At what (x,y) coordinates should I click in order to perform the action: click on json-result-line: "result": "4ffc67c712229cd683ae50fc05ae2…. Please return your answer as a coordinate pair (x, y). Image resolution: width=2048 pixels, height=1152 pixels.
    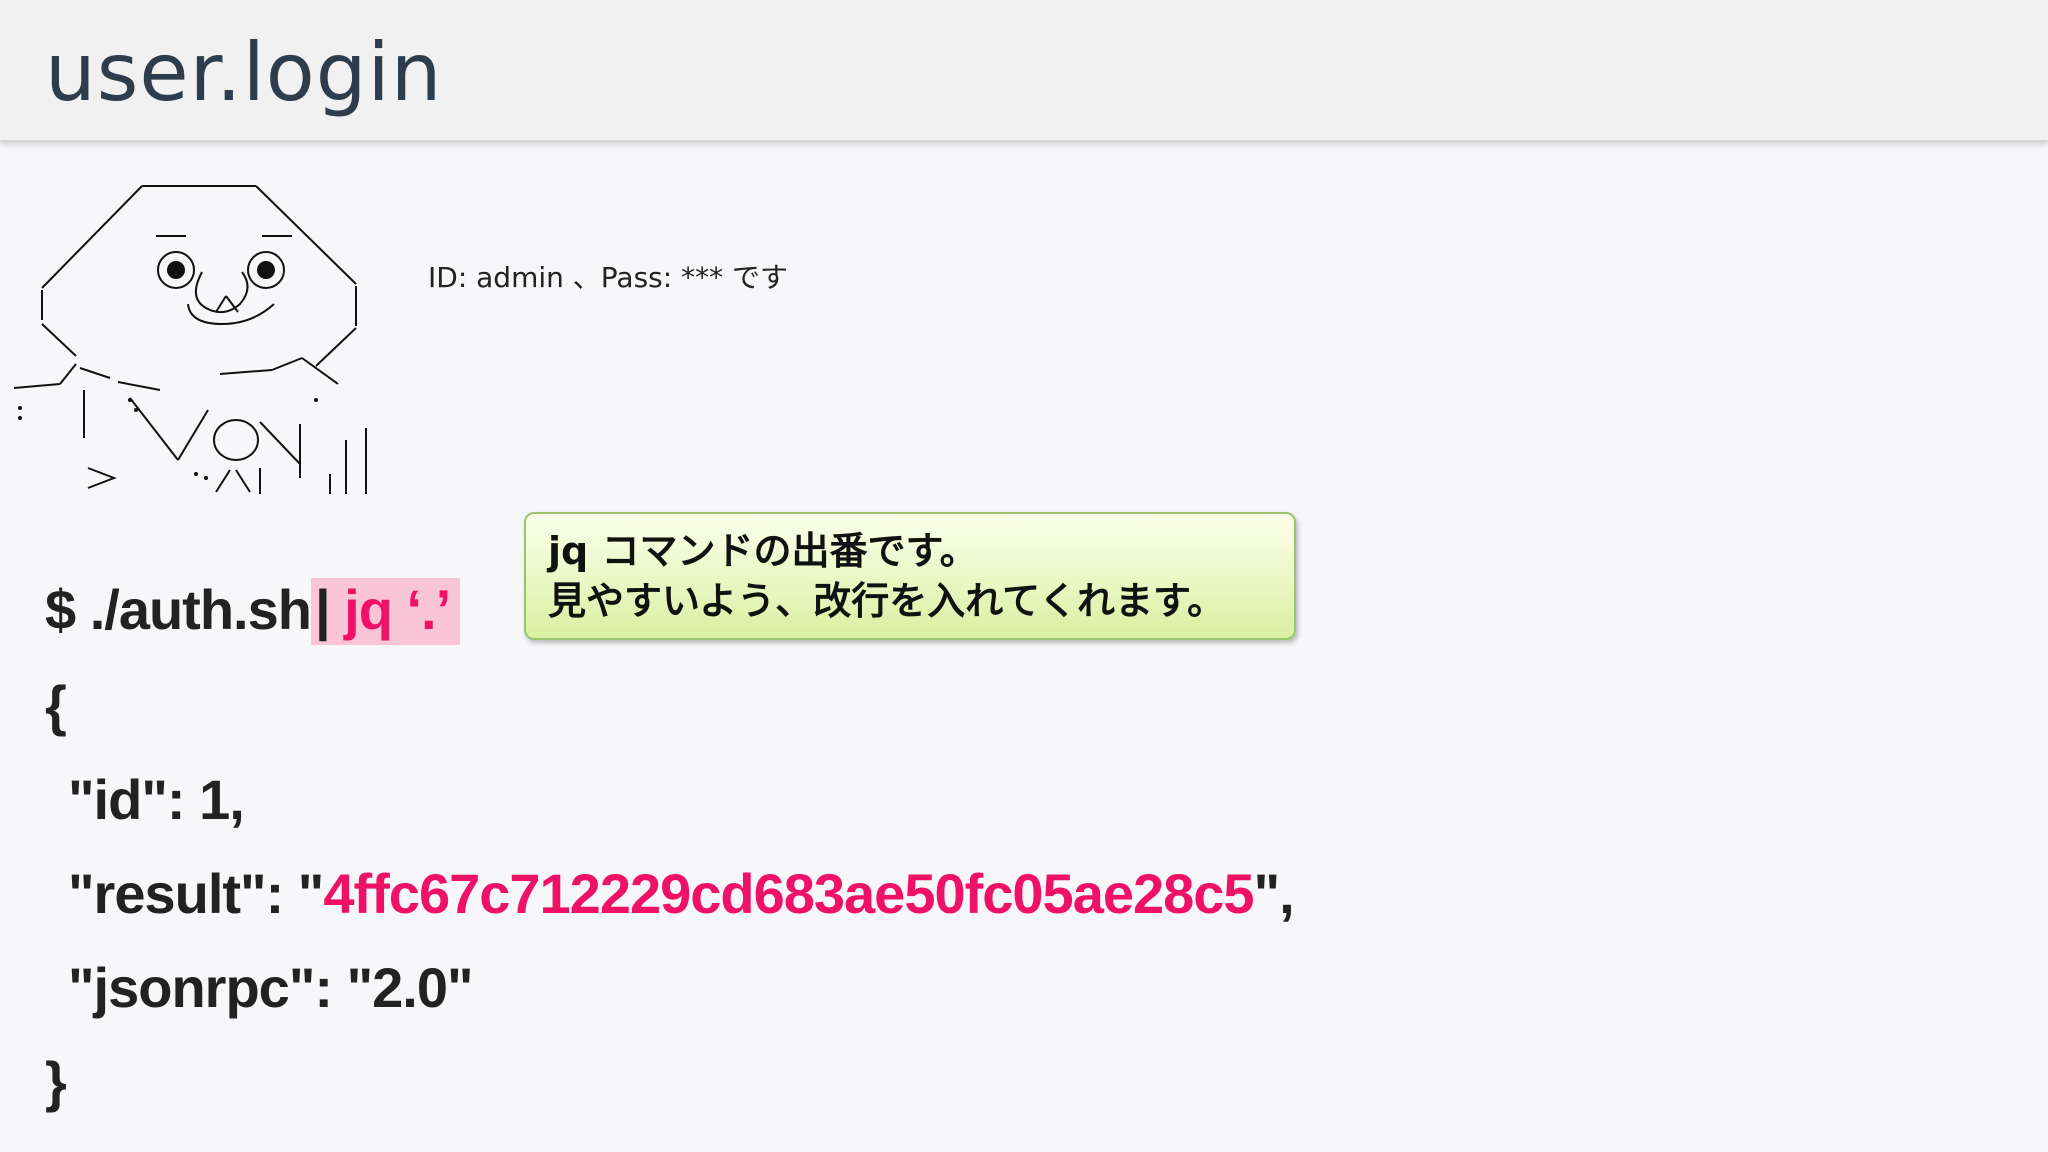
    Looking at the image, I should click on (681, 894).